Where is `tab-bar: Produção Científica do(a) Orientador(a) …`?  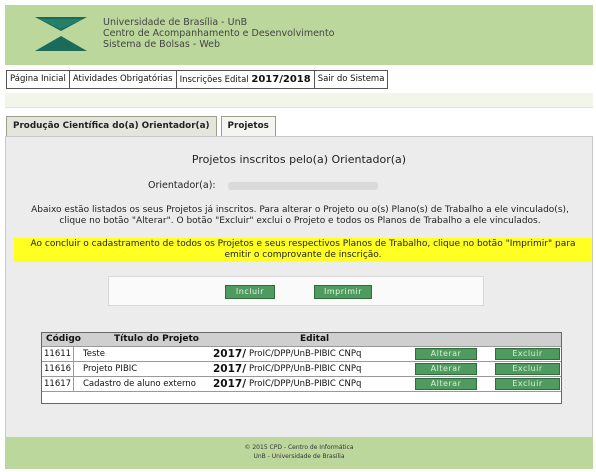
tab-bar: Produção Científica do(a) Orientador(a) … is located at coordinates (141, 126).